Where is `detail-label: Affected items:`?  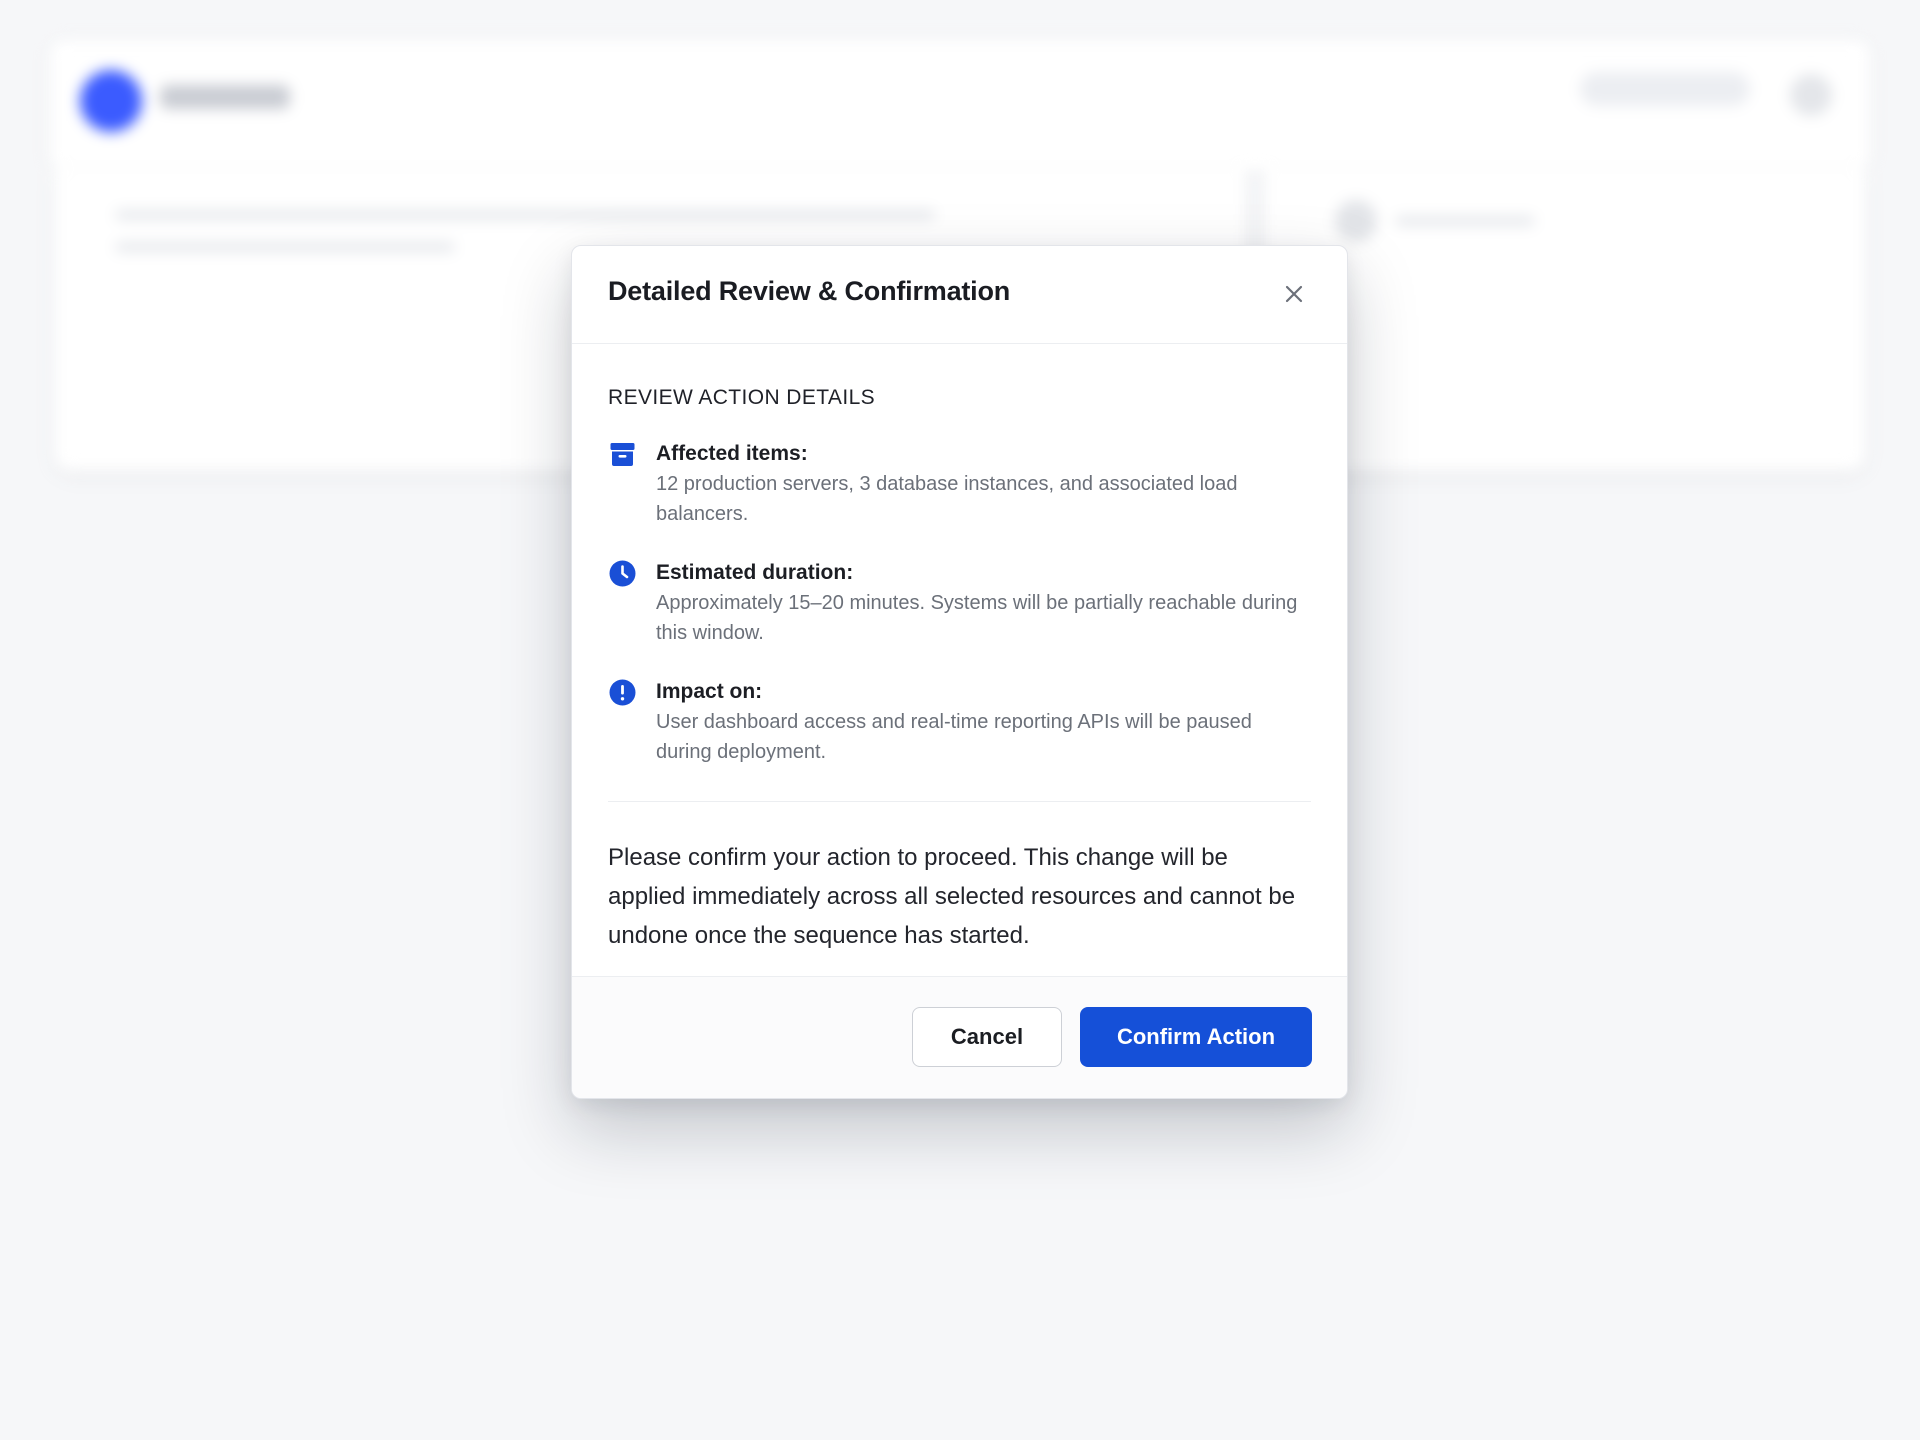
detail-label: Affected items: is located at coordinates (732, 453).